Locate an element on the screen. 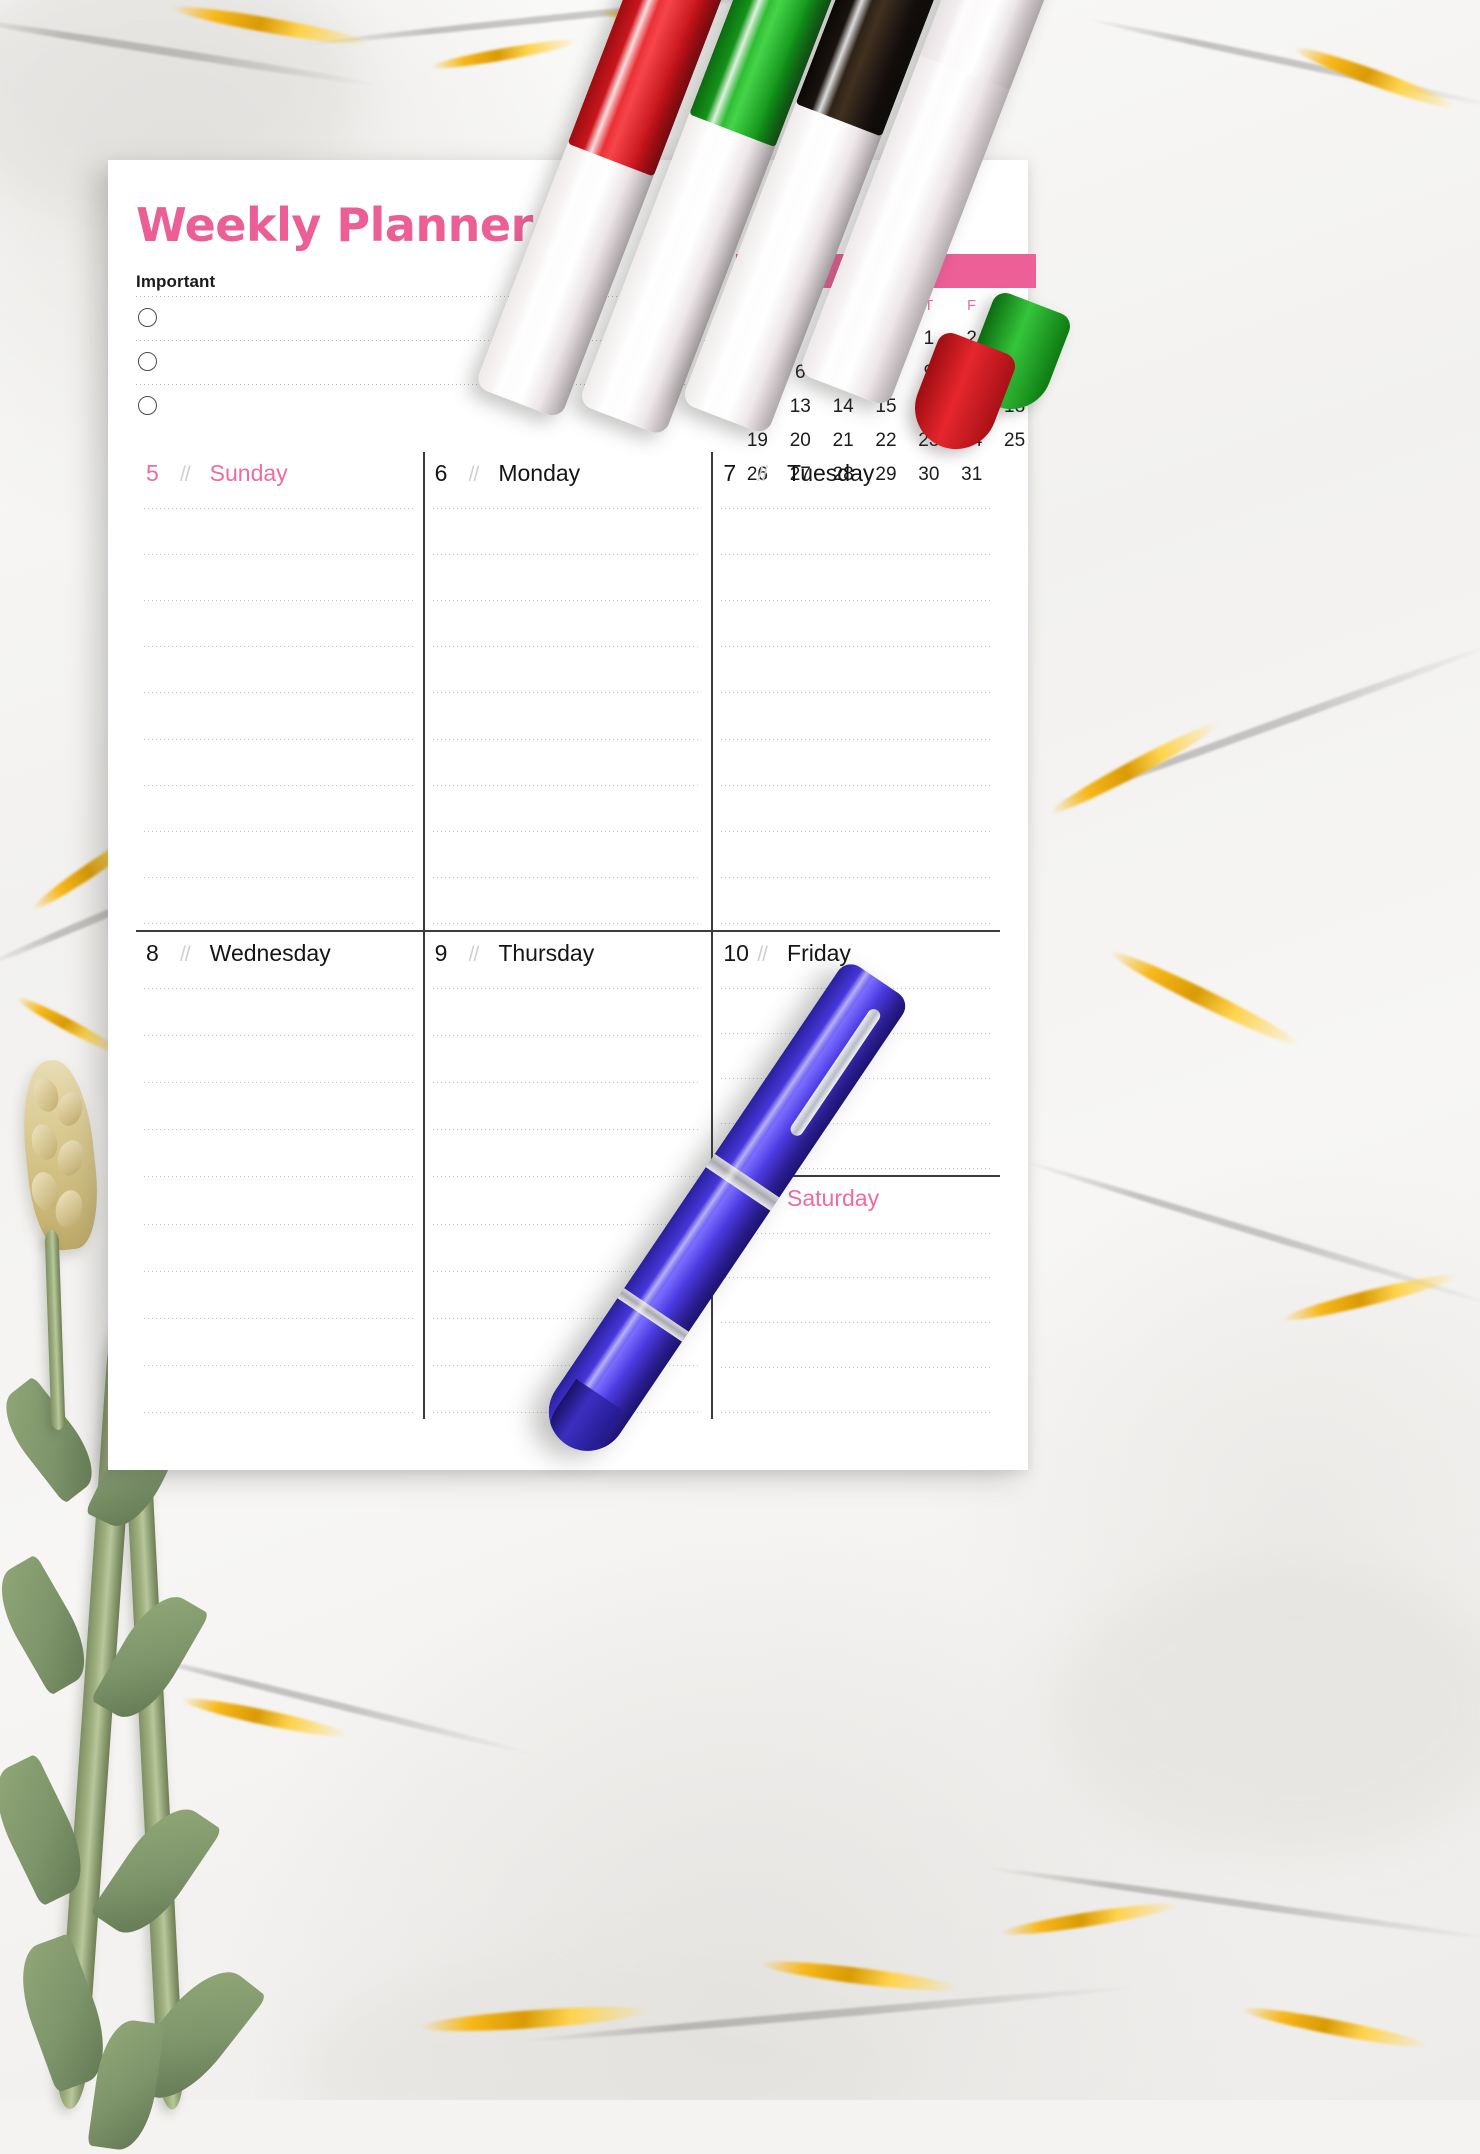 The width and height of the screenshot is (1480, 2154). day-number: 6 is located at coordinates (441, 473).